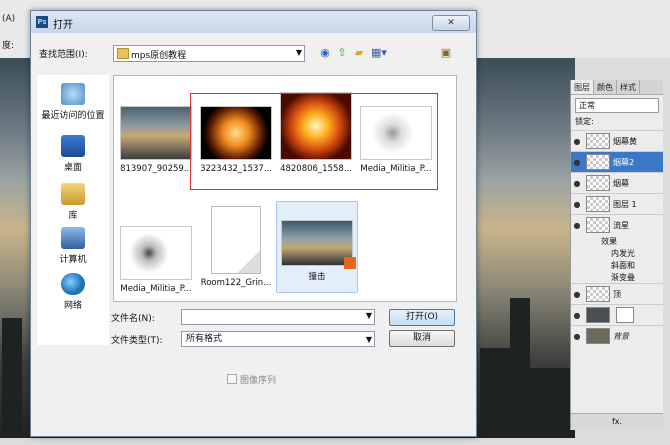 The width and height of the screenshot is (670, 445). Describe the element at coordinates (625, 315) in the screenshot. I see `layer-mask-thumbnail` at that location.